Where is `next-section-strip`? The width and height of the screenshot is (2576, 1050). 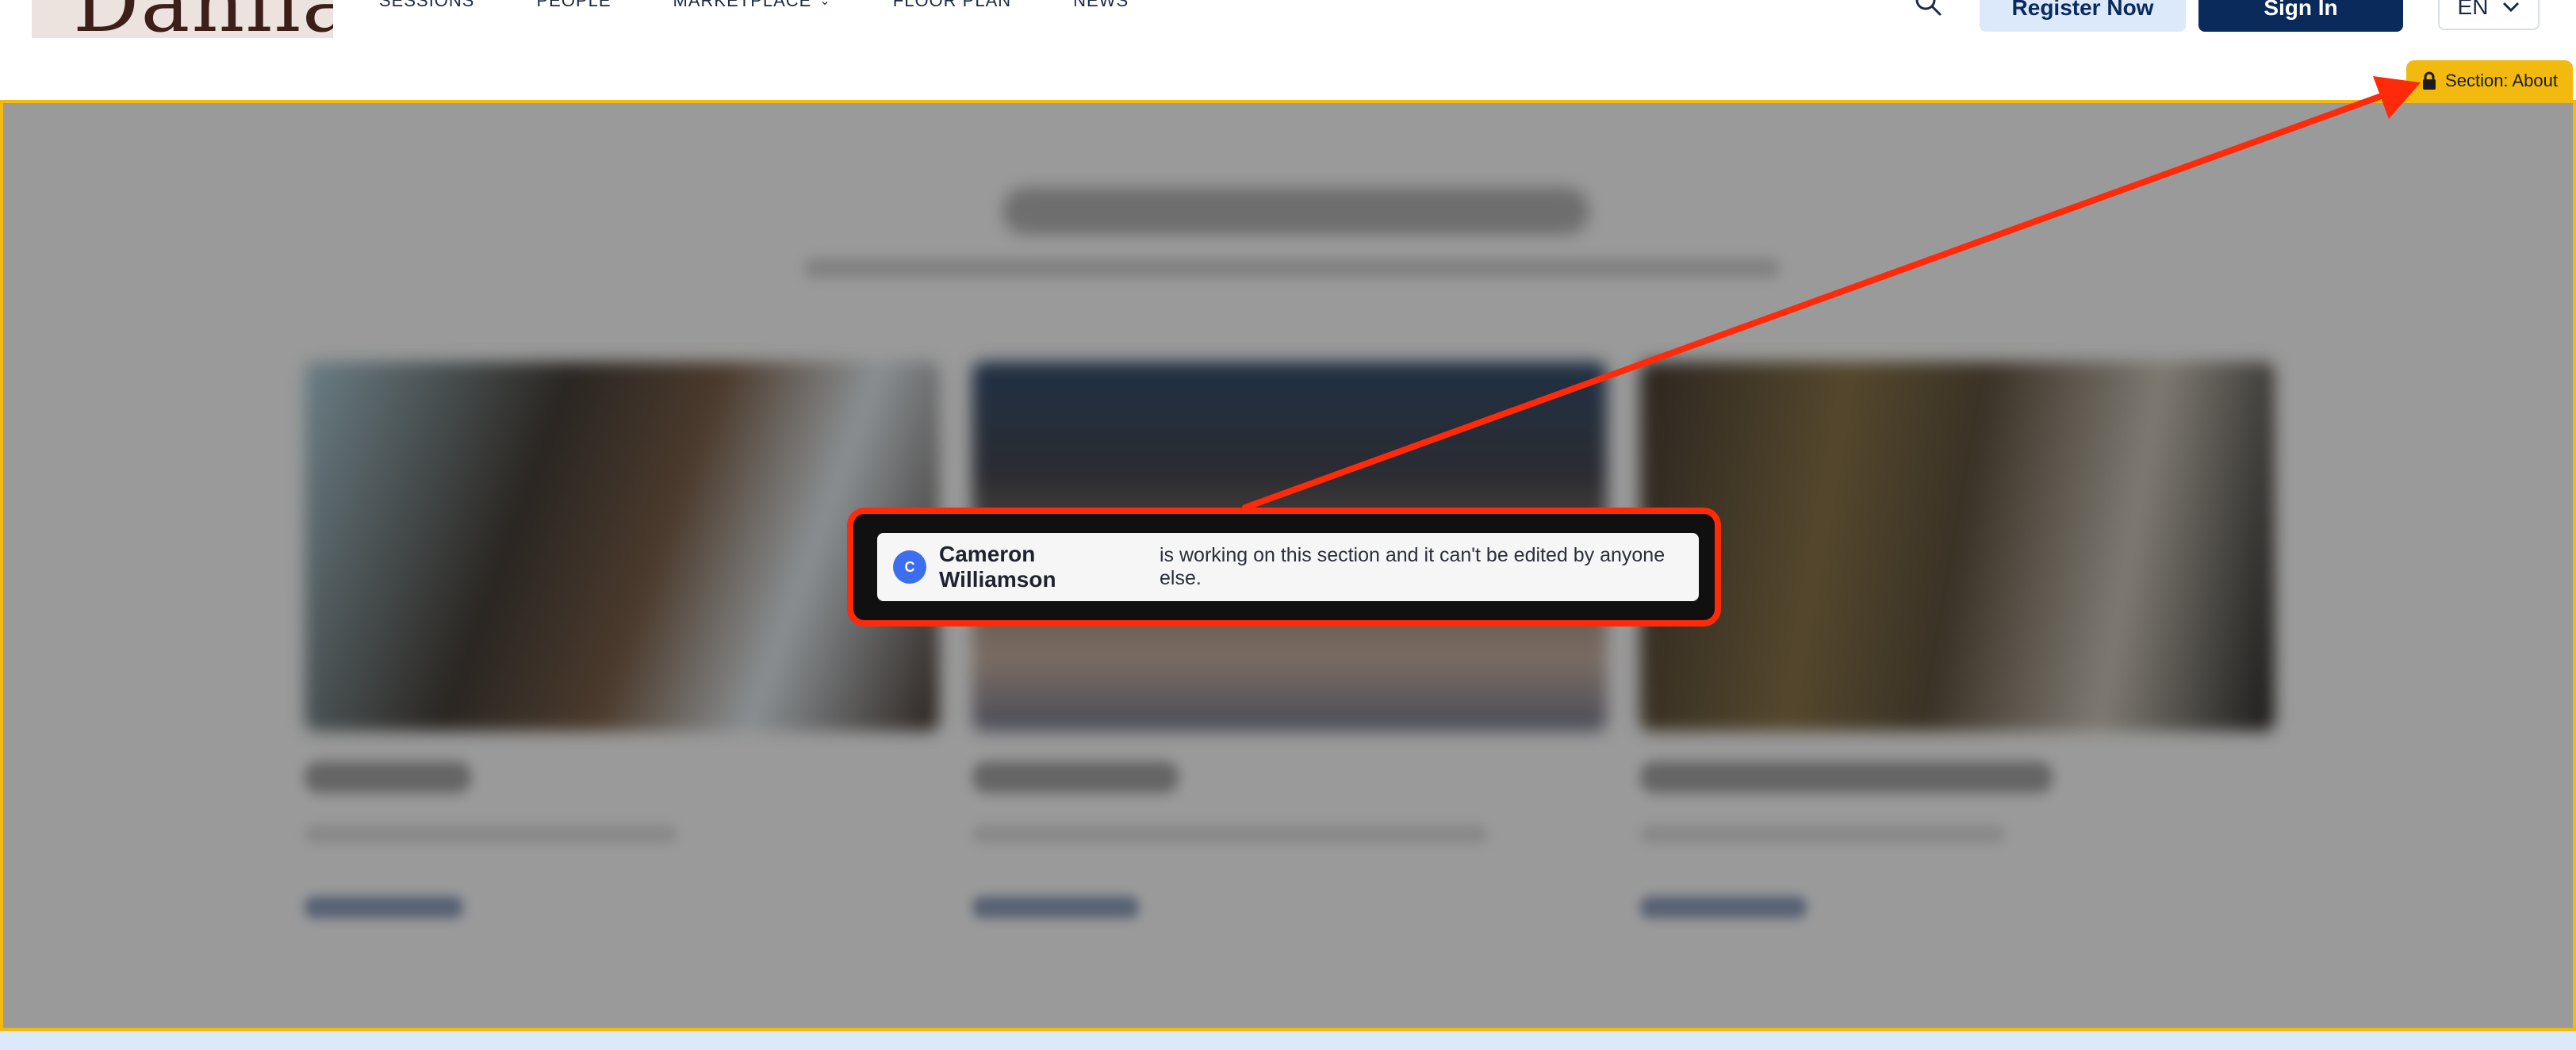
next-section-strip is located at coordinates (1288, 1040).